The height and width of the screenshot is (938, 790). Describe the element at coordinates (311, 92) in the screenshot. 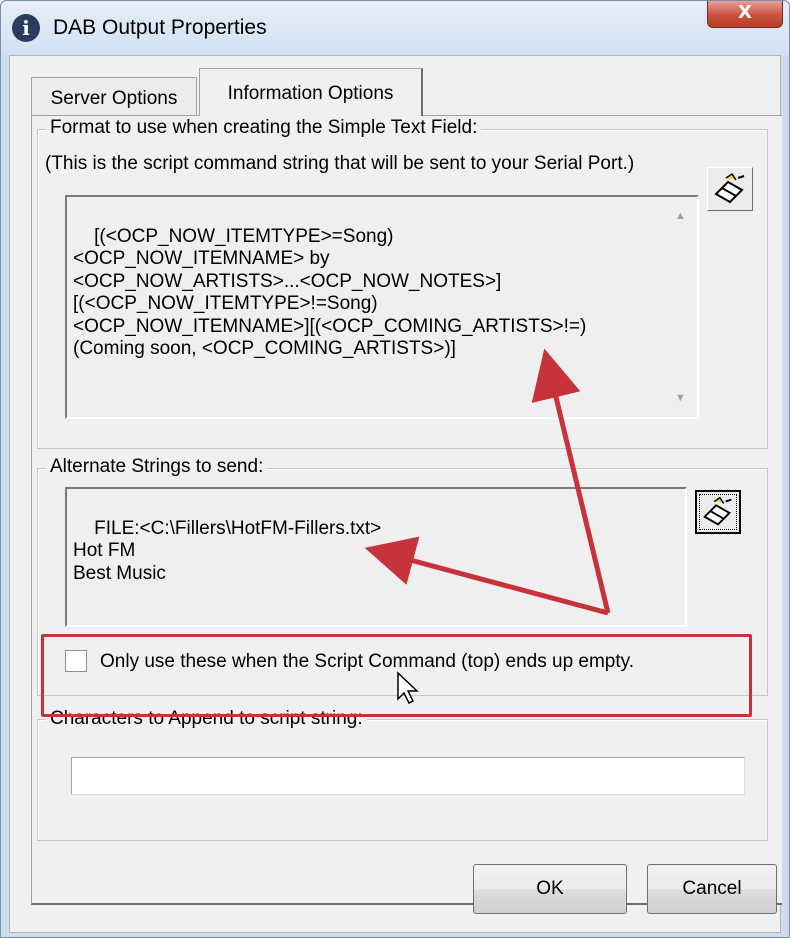

I see `tab-information-options: Information Options` at that location.